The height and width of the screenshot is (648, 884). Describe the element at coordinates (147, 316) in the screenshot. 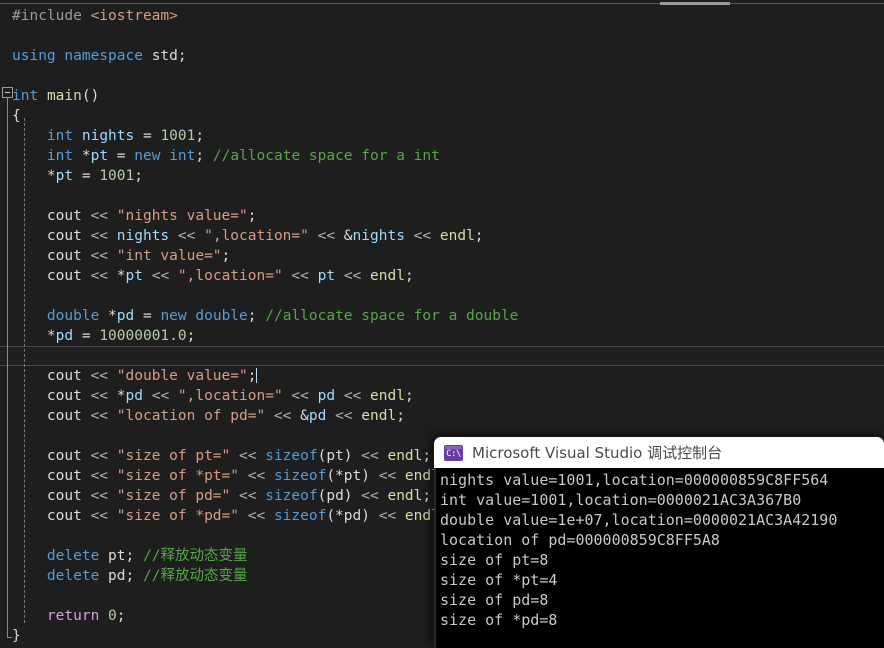

I see `code-token: =` at that location.